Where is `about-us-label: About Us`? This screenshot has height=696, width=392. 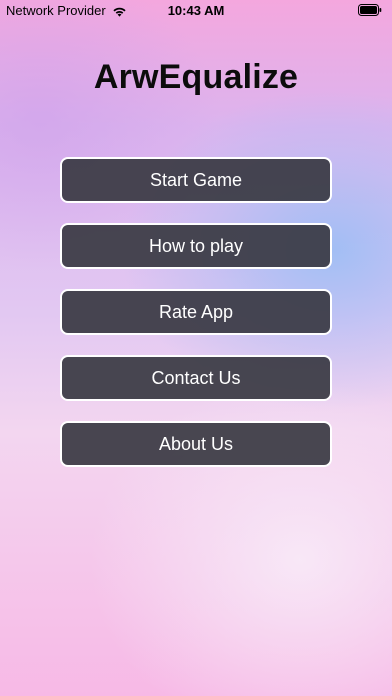 about-us-label: About Us is located at coordinates (196, 443).